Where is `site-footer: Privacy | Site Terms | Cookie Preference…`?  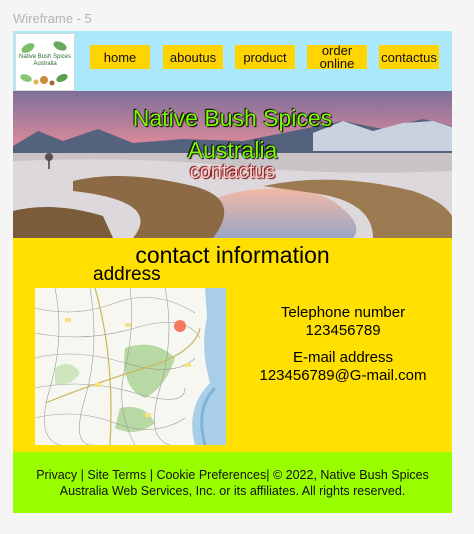 site-footer: Privacy | Site Terms | Cookie Preference… is located at coordinates (232, 482).